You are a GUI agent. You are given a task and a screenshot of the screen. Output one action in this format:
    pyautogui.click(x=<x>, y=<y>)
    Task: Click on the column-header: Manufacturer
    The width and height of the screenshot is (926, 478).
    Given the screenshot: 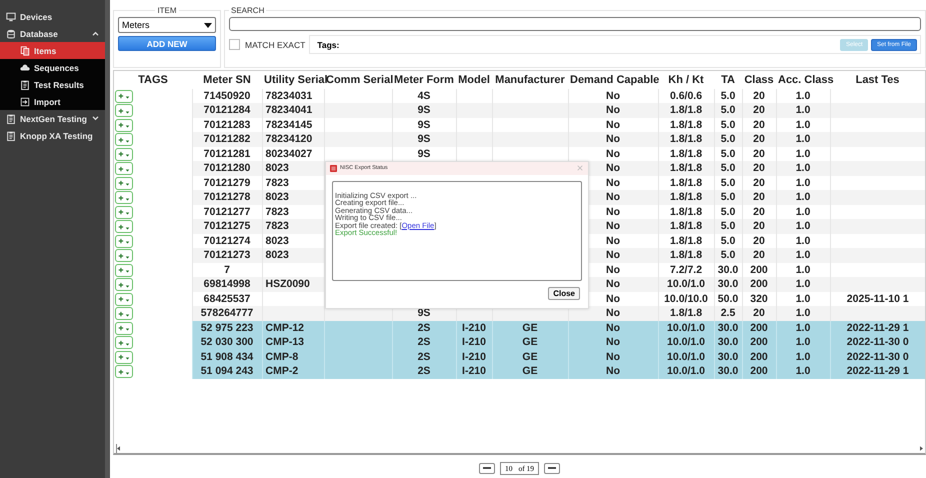 What is the action you would take?
    pyautogui.click(x=530, y=79)
    